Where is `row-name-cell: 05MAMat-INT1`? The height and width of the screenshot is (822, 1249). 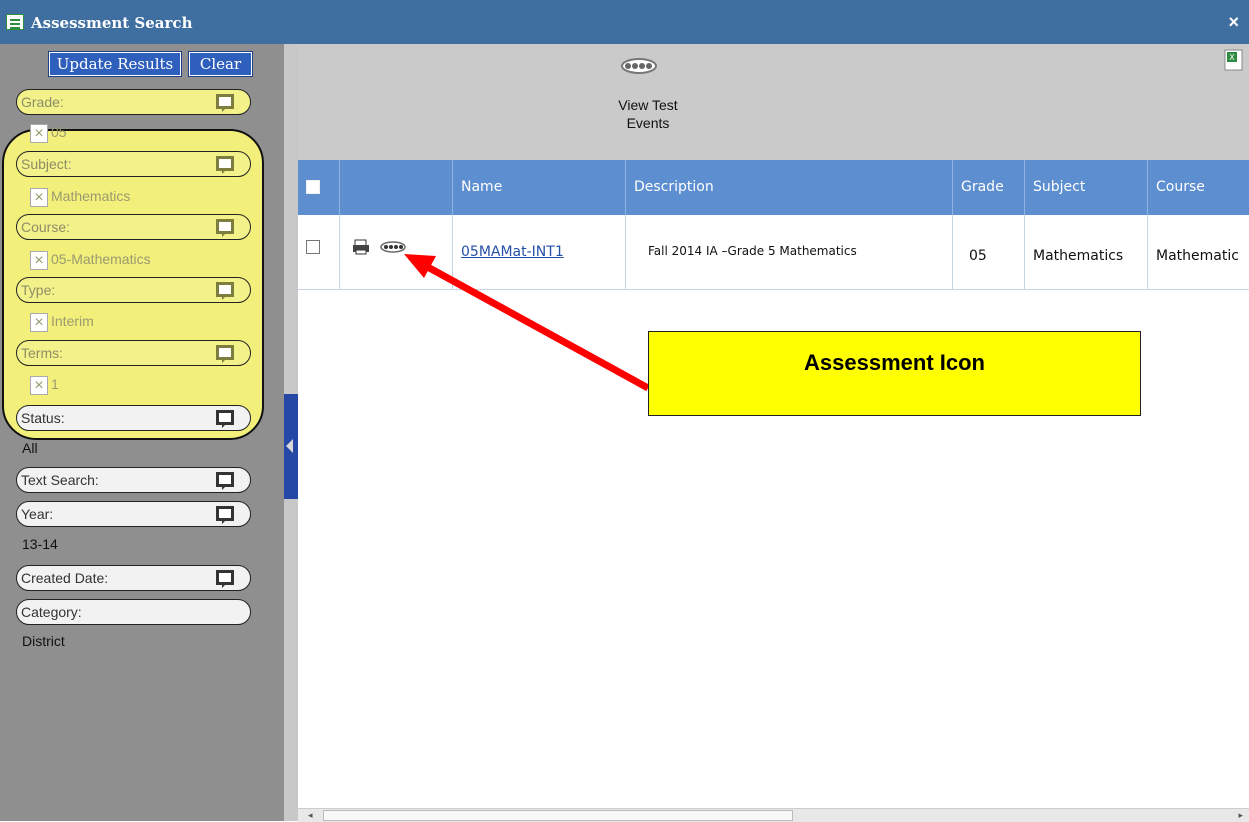 row-name-cell: 05MAMat-INT1 is located at coordinates (539, 252).